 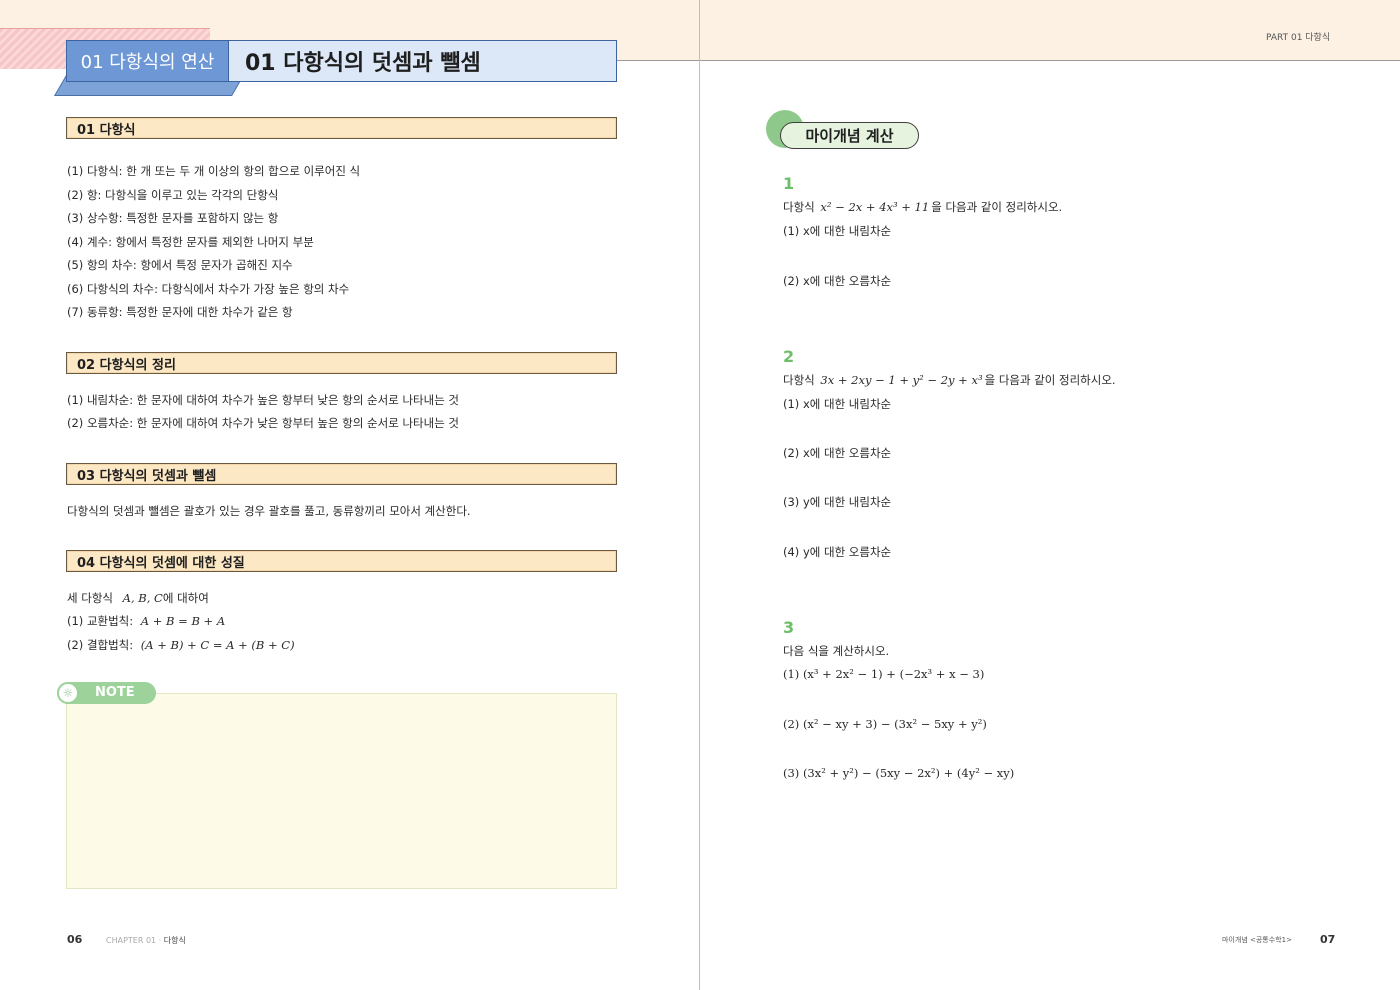 What do you see at coordinates (68, 693) in the screenshot?
I see `lightbulb-icon: ☼` at bounding box center [68, 693].